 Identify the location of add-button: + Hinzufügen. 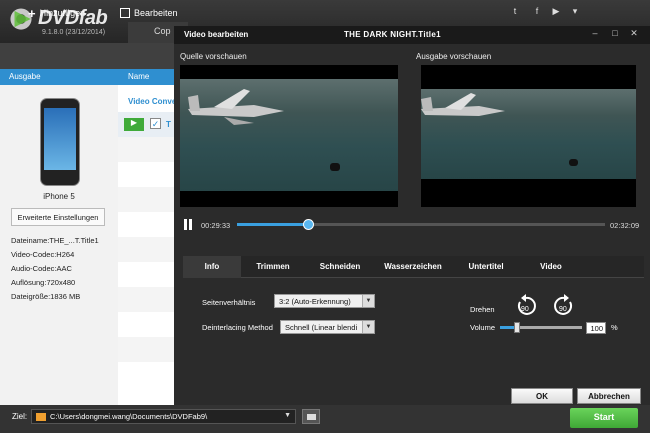
(56, 13).